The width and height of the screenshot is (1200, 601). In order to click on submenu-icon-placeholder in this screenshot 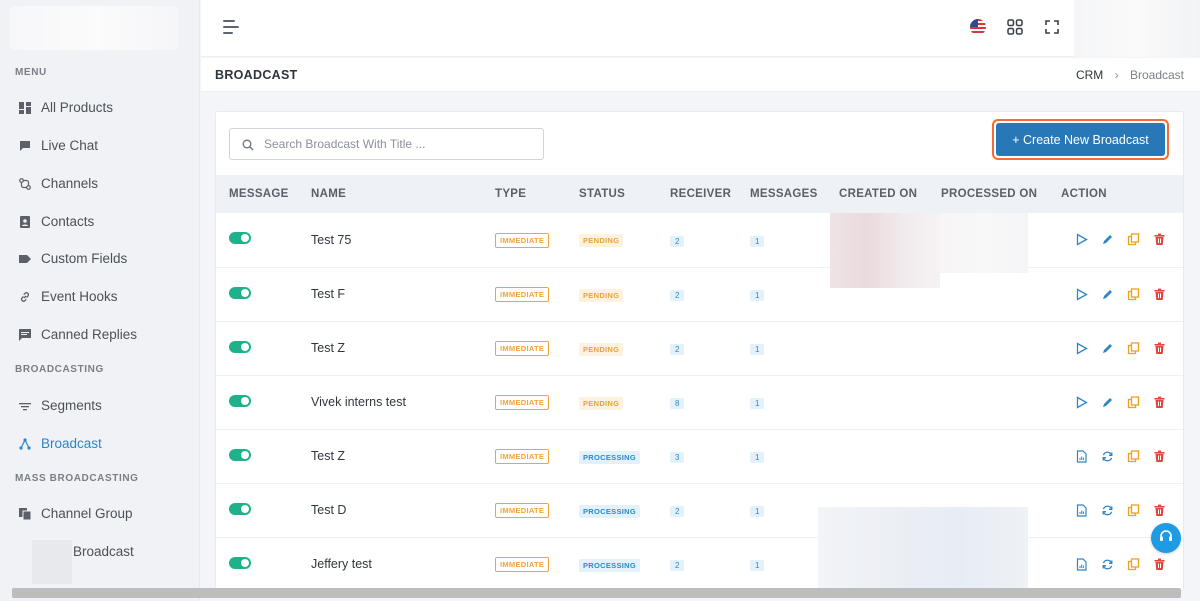, I will do `click(52, 562)`.